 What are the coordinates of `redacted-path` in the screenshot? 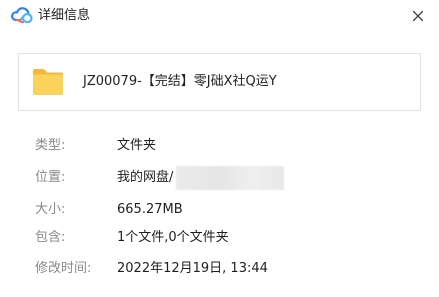 It's located at (230, 178).